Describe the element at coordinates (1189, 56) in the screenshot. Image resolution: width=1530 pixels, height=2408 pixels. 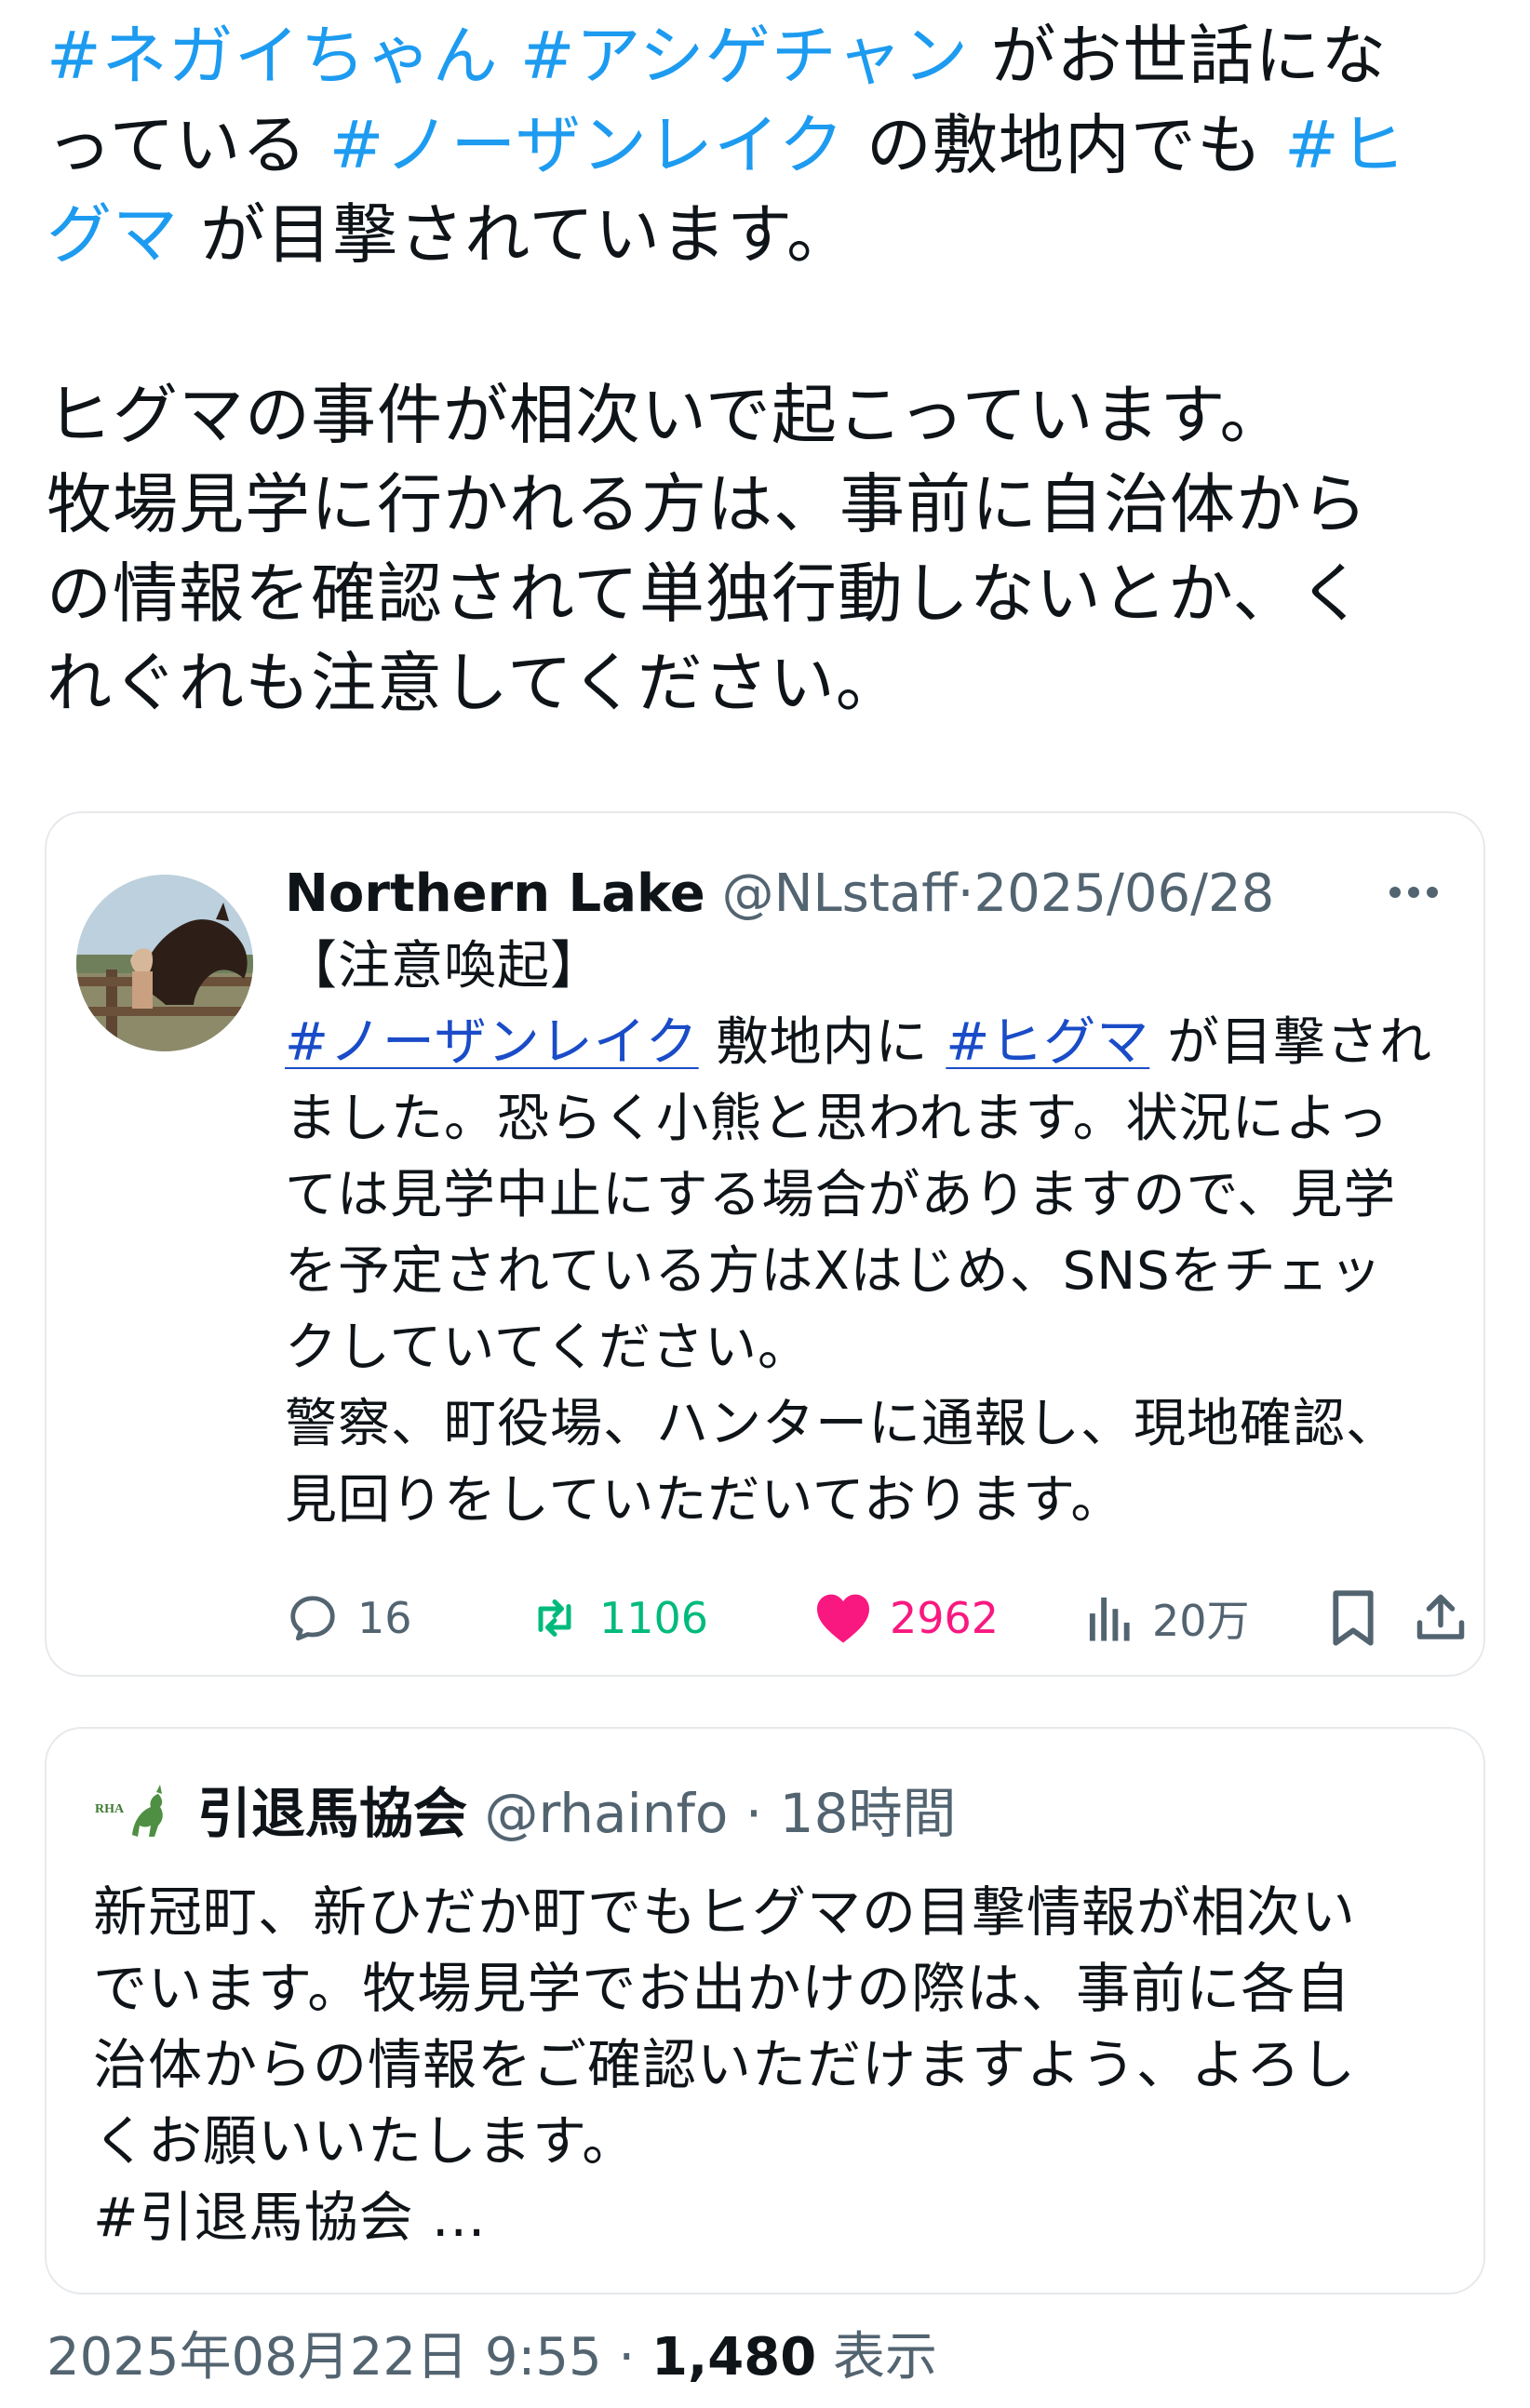
I see `tweet-text-fragment: がお世話にな` at that location.